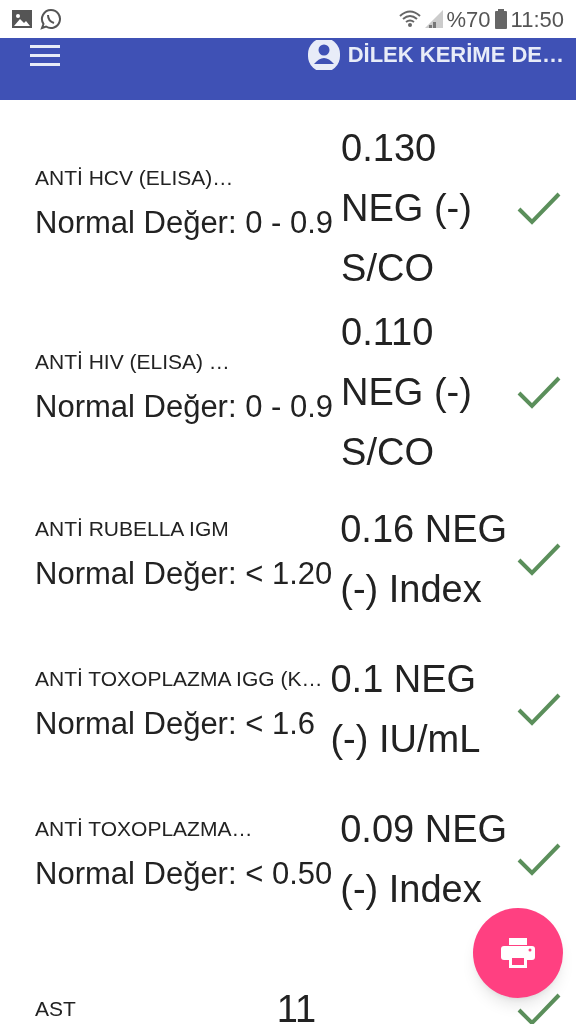  Describe the element at coordinates (537, 19) in the screenshot. I see `clock-time: 11:50` at that location.